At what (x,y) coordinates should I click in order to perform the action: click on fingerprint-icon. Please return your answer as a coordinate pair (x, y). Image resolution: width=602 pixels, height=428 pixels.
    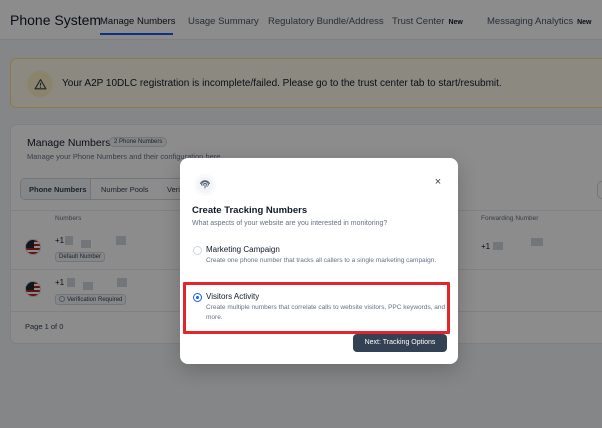
    Looking at the image, I should click on (205, 185).